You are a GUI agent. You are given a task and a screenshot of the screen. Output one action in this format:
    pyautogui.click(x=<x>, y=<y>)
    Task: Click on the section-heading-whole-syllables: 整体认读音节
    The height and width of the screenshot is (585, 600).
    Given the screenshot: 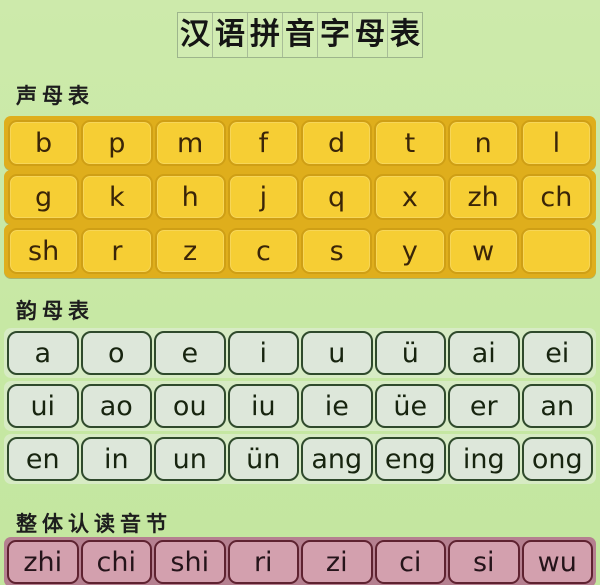 What is the action you would take?
    pyautogui.click(x=94, y=523)
    